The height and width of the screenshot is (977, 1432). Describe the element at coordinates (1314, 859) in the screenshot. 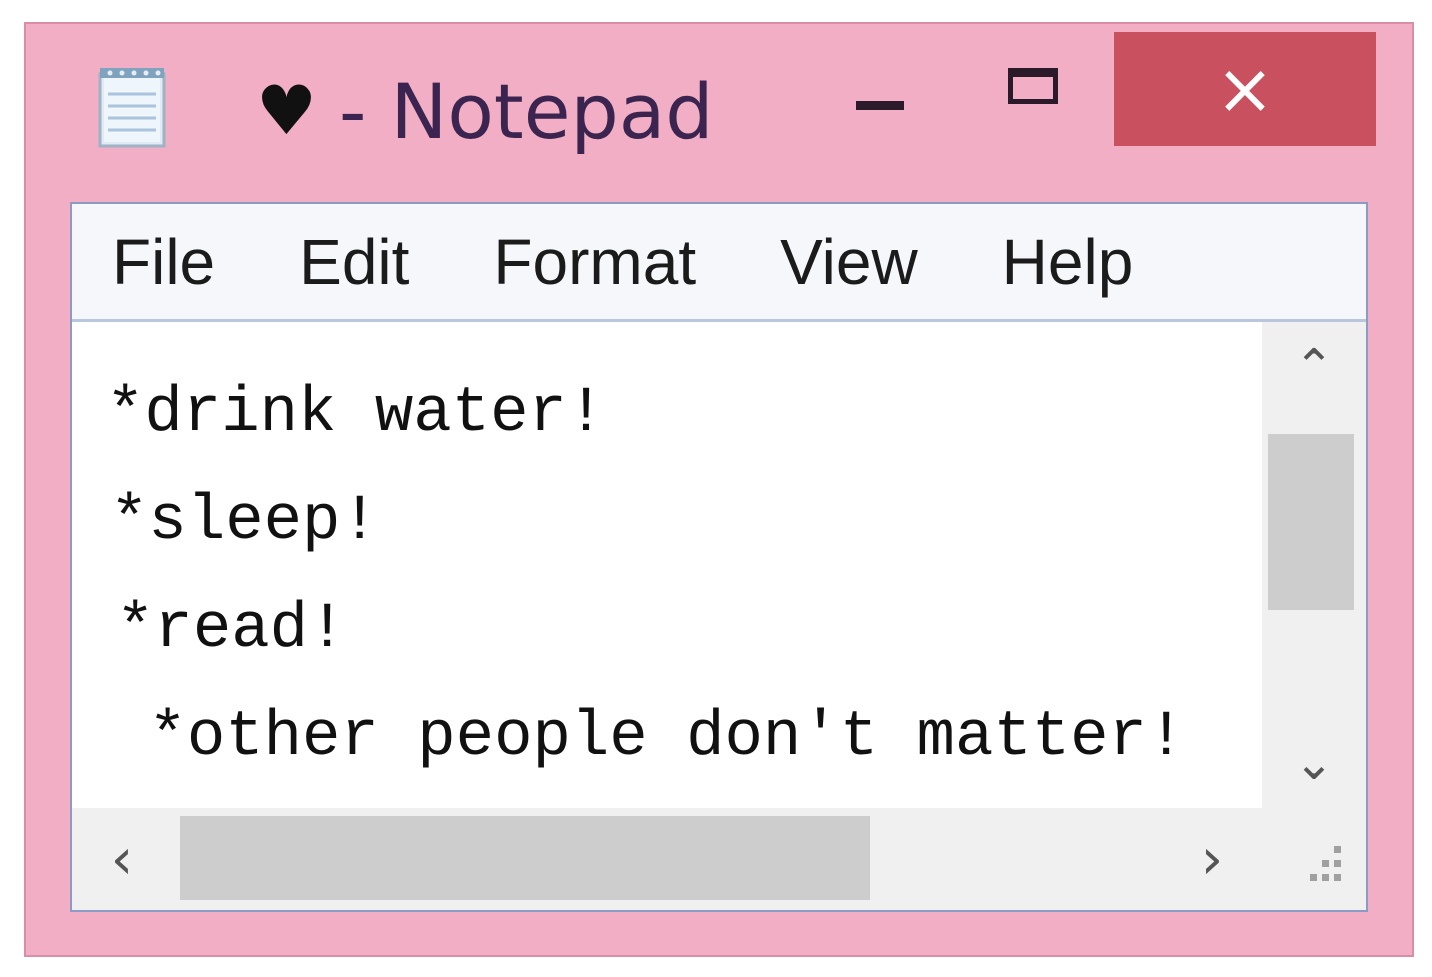

I see `resize-grip-icon` at that location.